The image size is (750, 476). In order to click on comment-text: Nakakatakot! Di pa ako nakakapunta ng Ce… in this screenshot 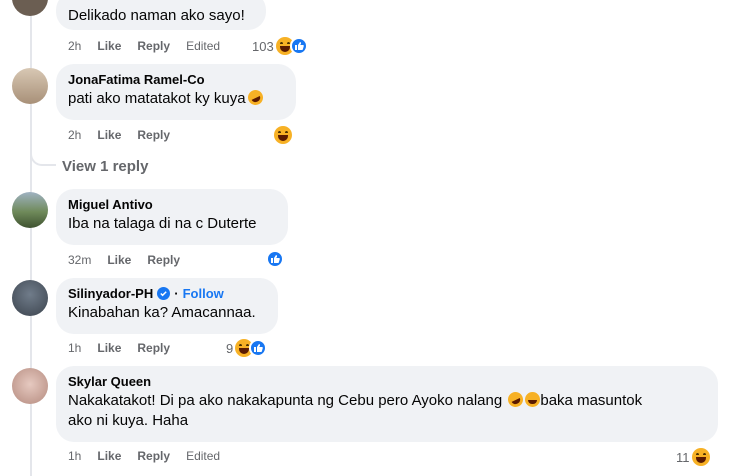, I will do `click(387, 410)`.